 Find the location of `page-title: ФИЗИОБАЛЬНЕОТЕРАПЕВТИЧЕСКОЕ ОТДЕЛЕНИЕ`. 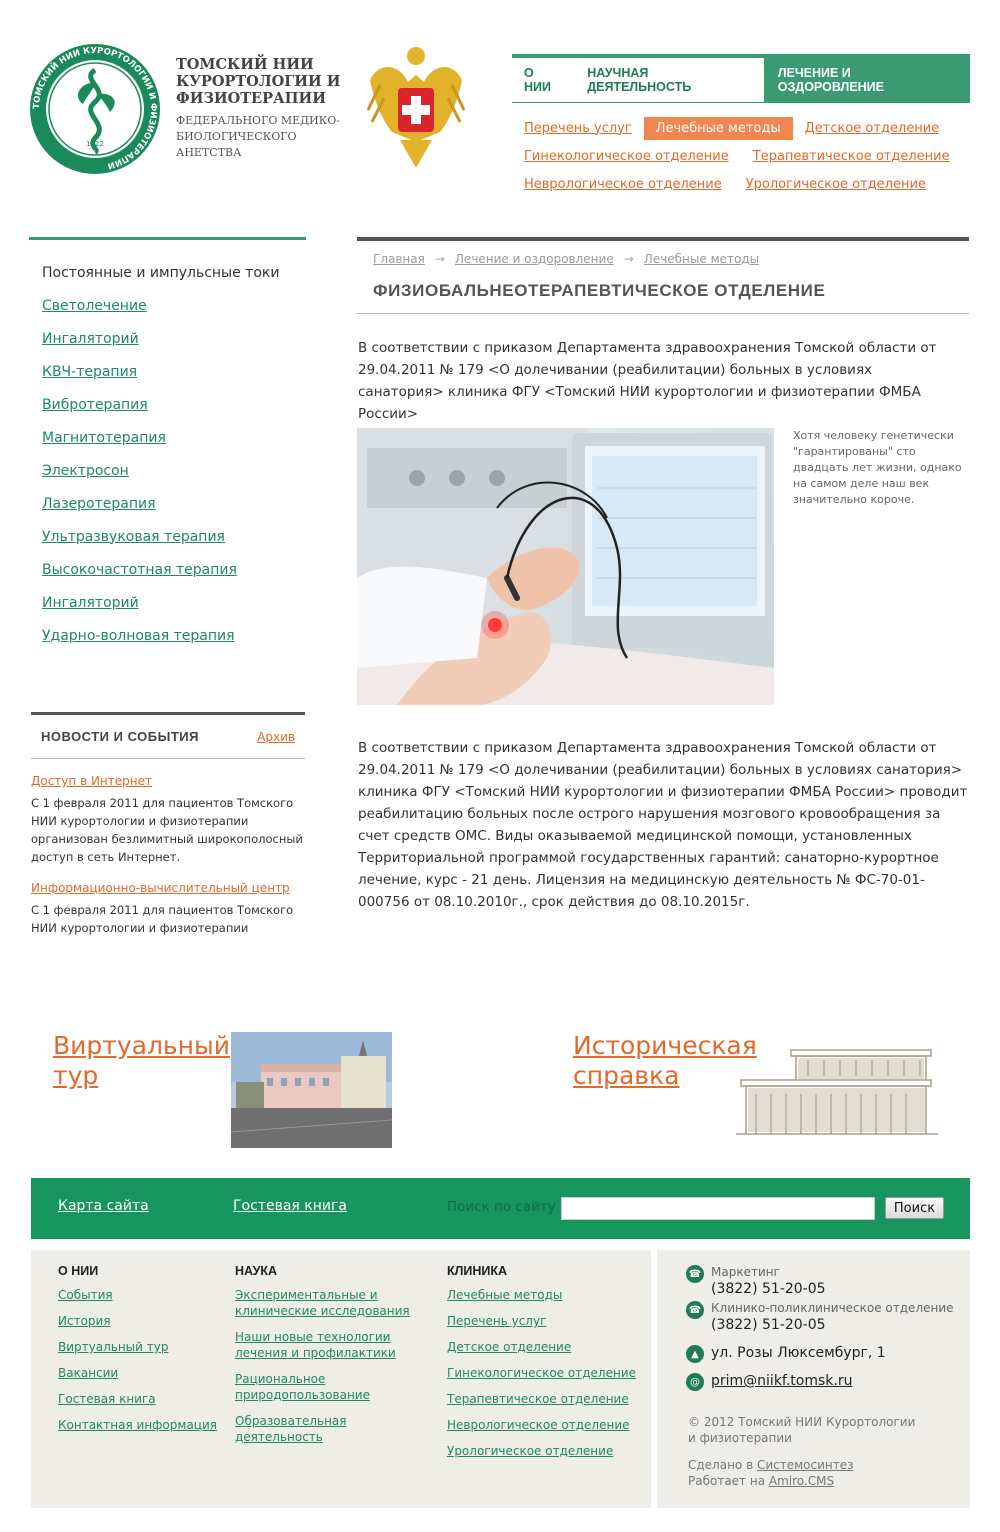

page-title: ФИЗИОБАЛЬНЕОТЕРАПЕВТИЧЕСКОЕ ОТДЕЛЕНИЕ is located at coordinates (599, 290).